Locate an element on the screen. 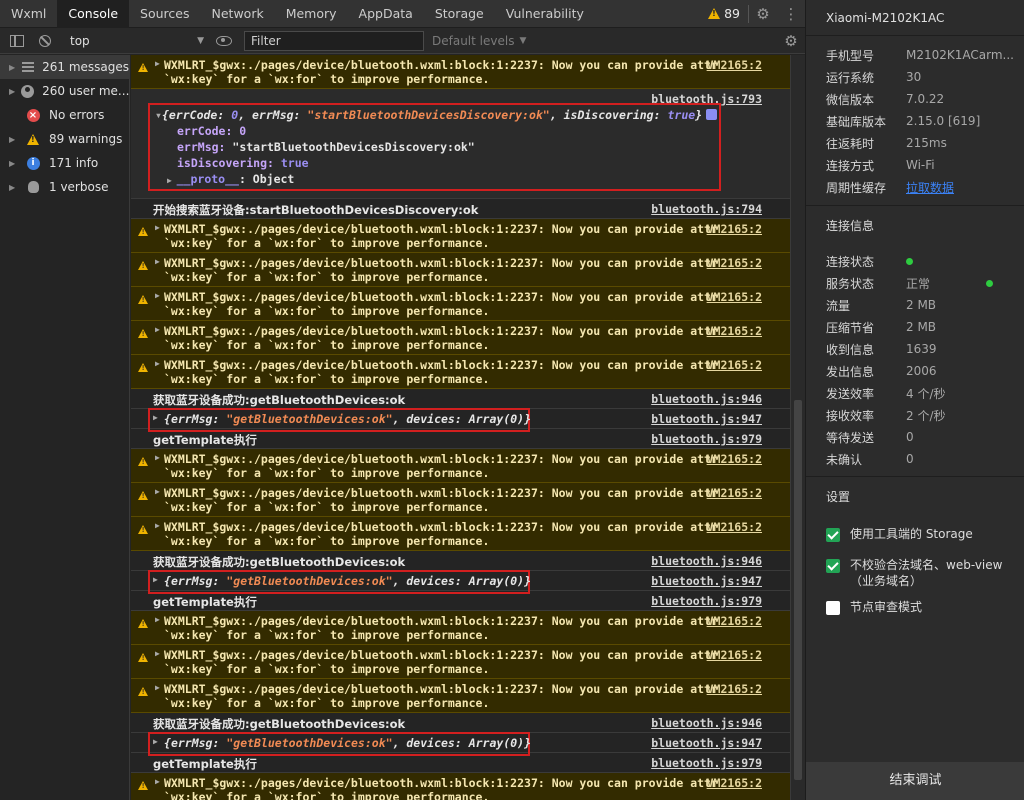 The height and width of the screenshot is (800, 1024). settings-gear-icon: ⚙ is located at coordinates (763, 14).